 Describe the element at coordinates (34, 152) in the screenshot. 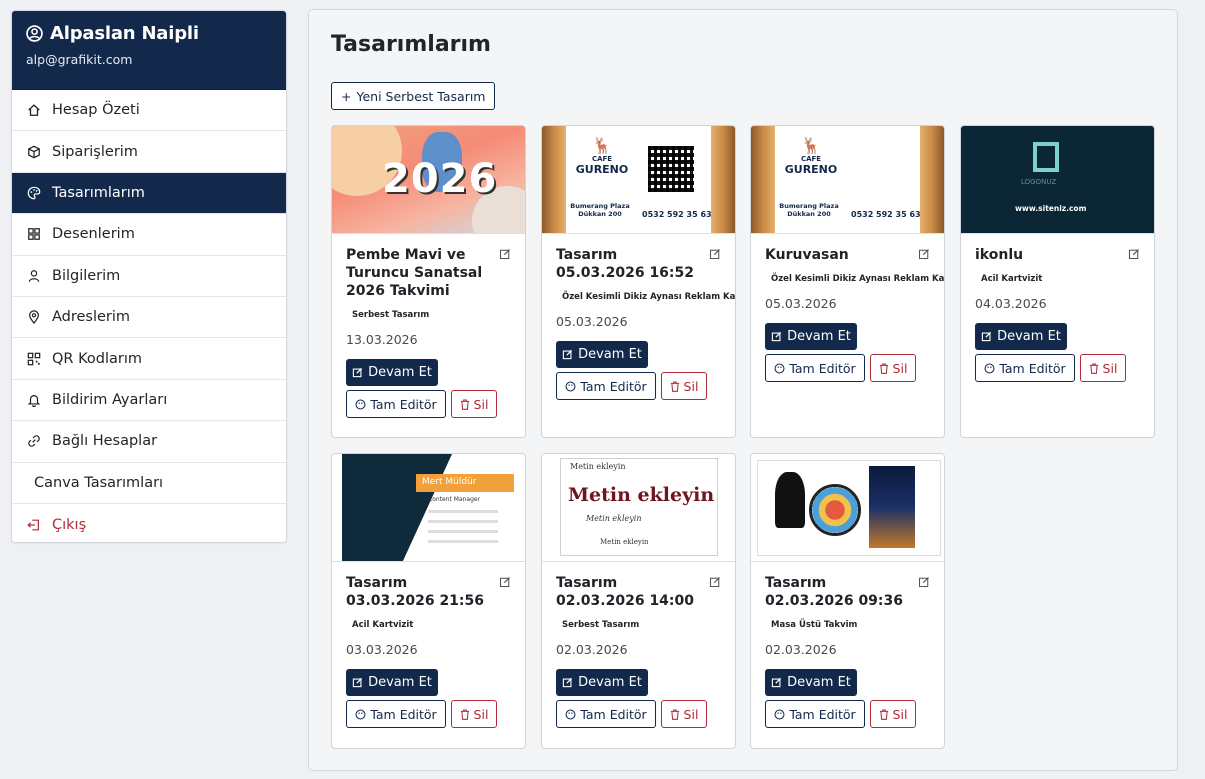

I see `box-icon` at that location.